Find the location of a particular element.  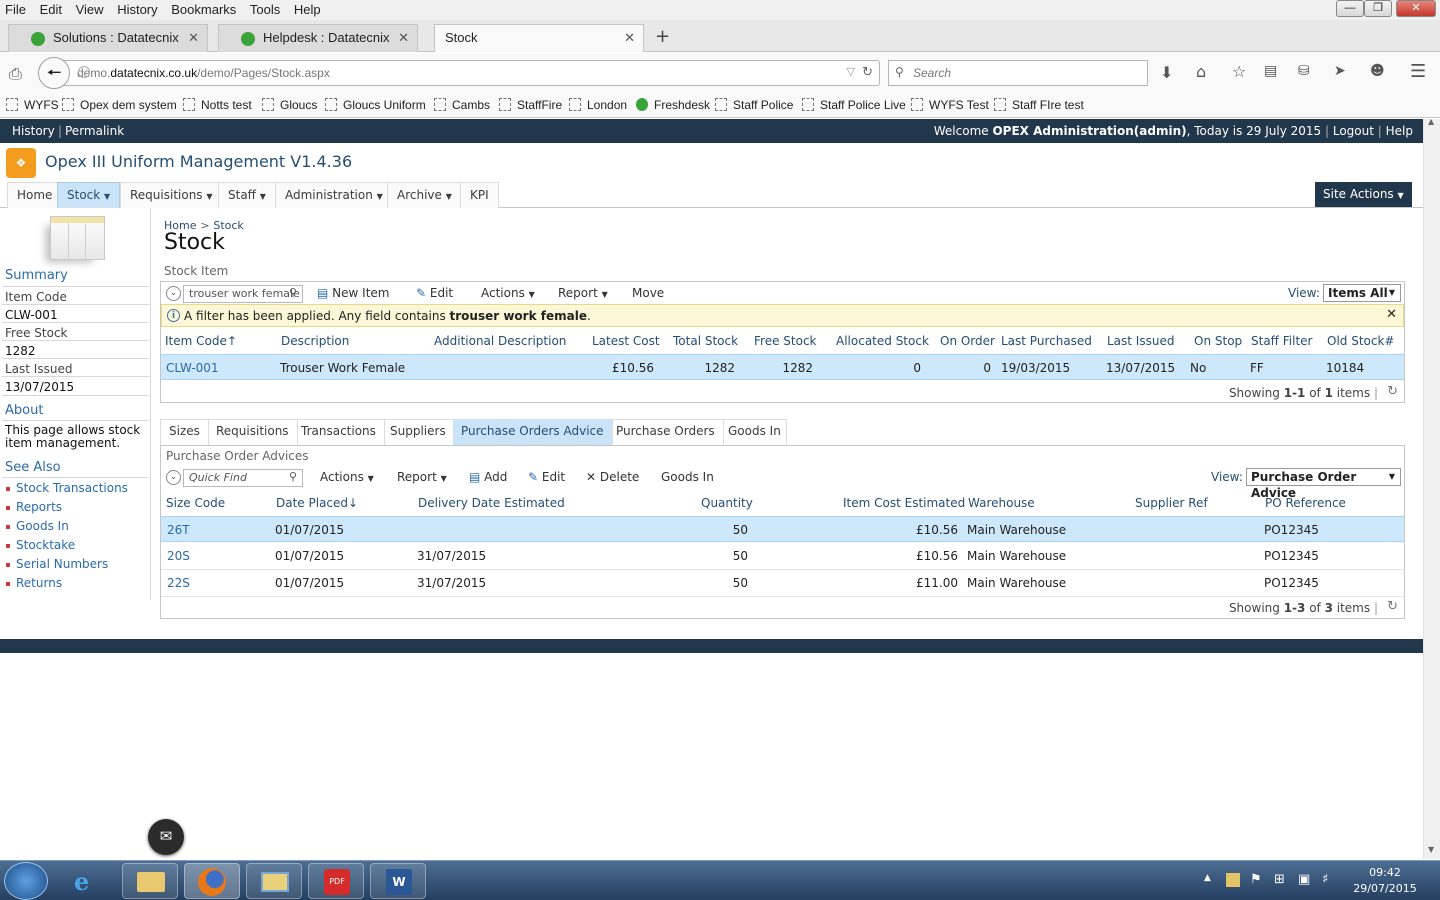

col-header-warehouse: Warehouse is located at coordinates (1001, 503).